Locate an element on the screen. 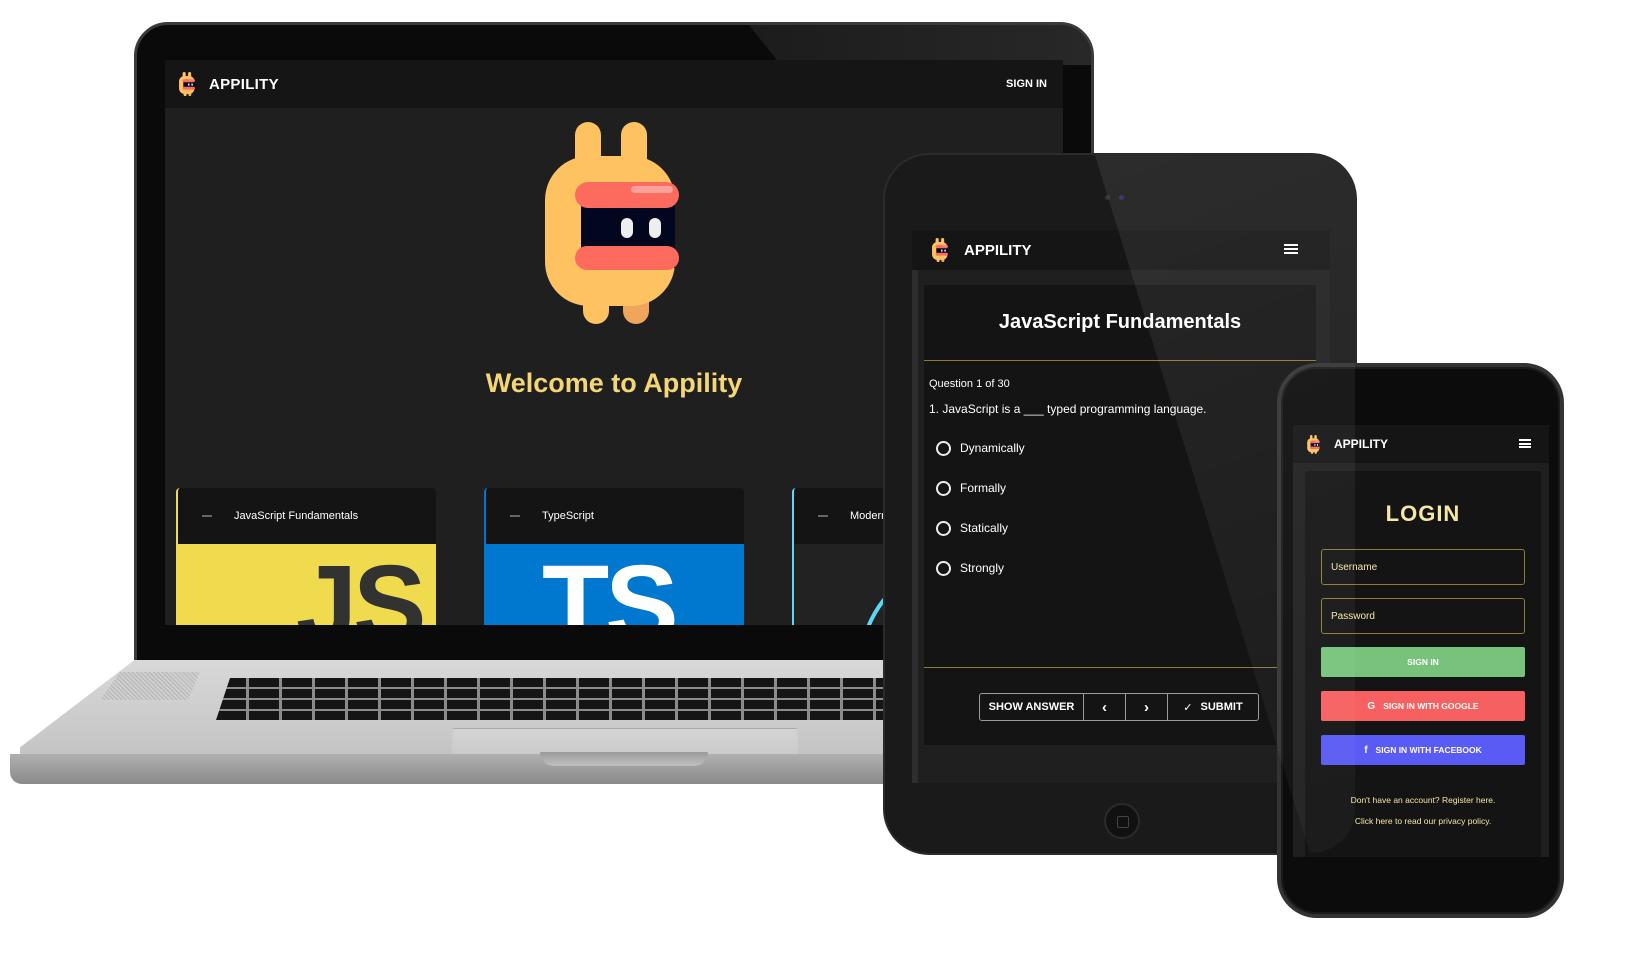  quiz-button-group: SHOW ANSWER ‹ › ✓ SUBMIT is located at coordinates (1119, 707).